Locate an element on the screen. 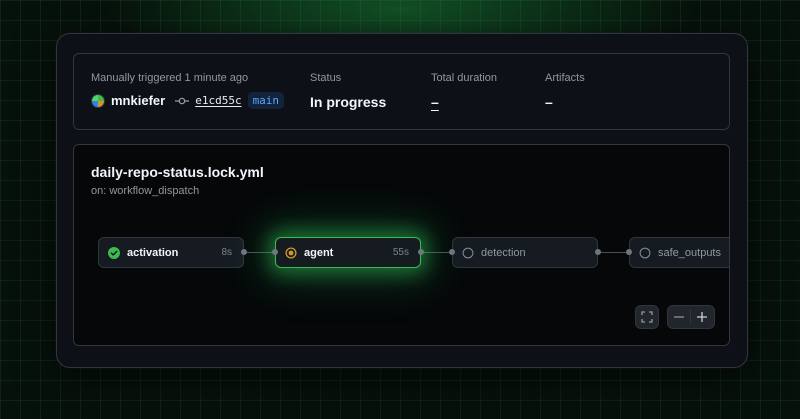  job-node-detection: detection is located at coordinates (525, 252).